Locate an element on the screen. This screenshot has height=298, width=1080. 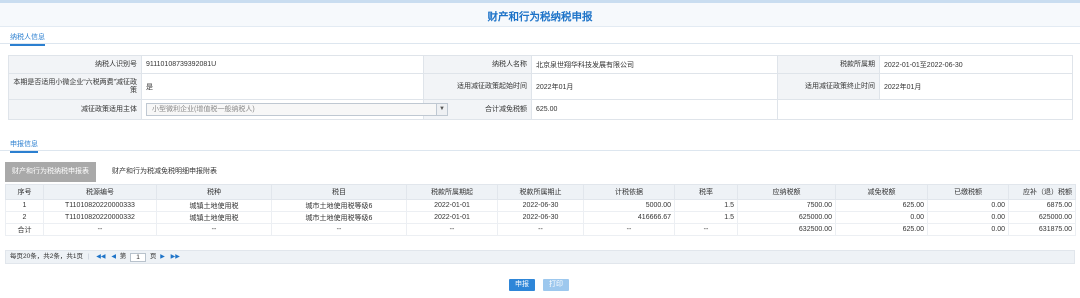
page-prefix-label: 第 is located at coordinates (123, 256).